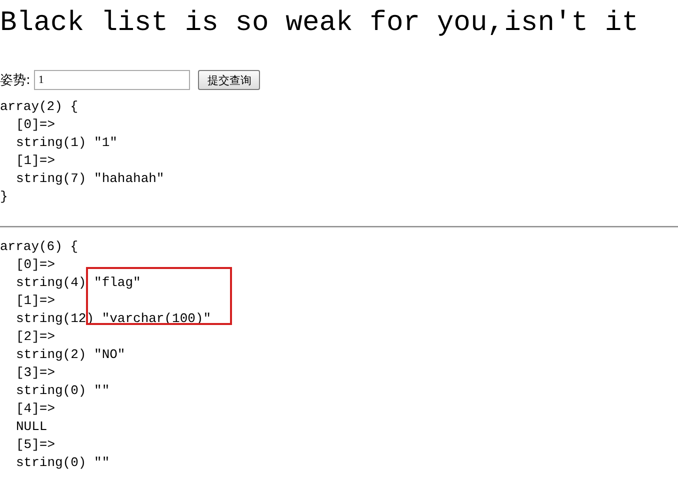 The width and height of the screenshot is (678, 483). What do you see at coordinates (66, 143) in the screenshot?
I see `dump-line: string(1) "1"` at bounding box center [66, 143].